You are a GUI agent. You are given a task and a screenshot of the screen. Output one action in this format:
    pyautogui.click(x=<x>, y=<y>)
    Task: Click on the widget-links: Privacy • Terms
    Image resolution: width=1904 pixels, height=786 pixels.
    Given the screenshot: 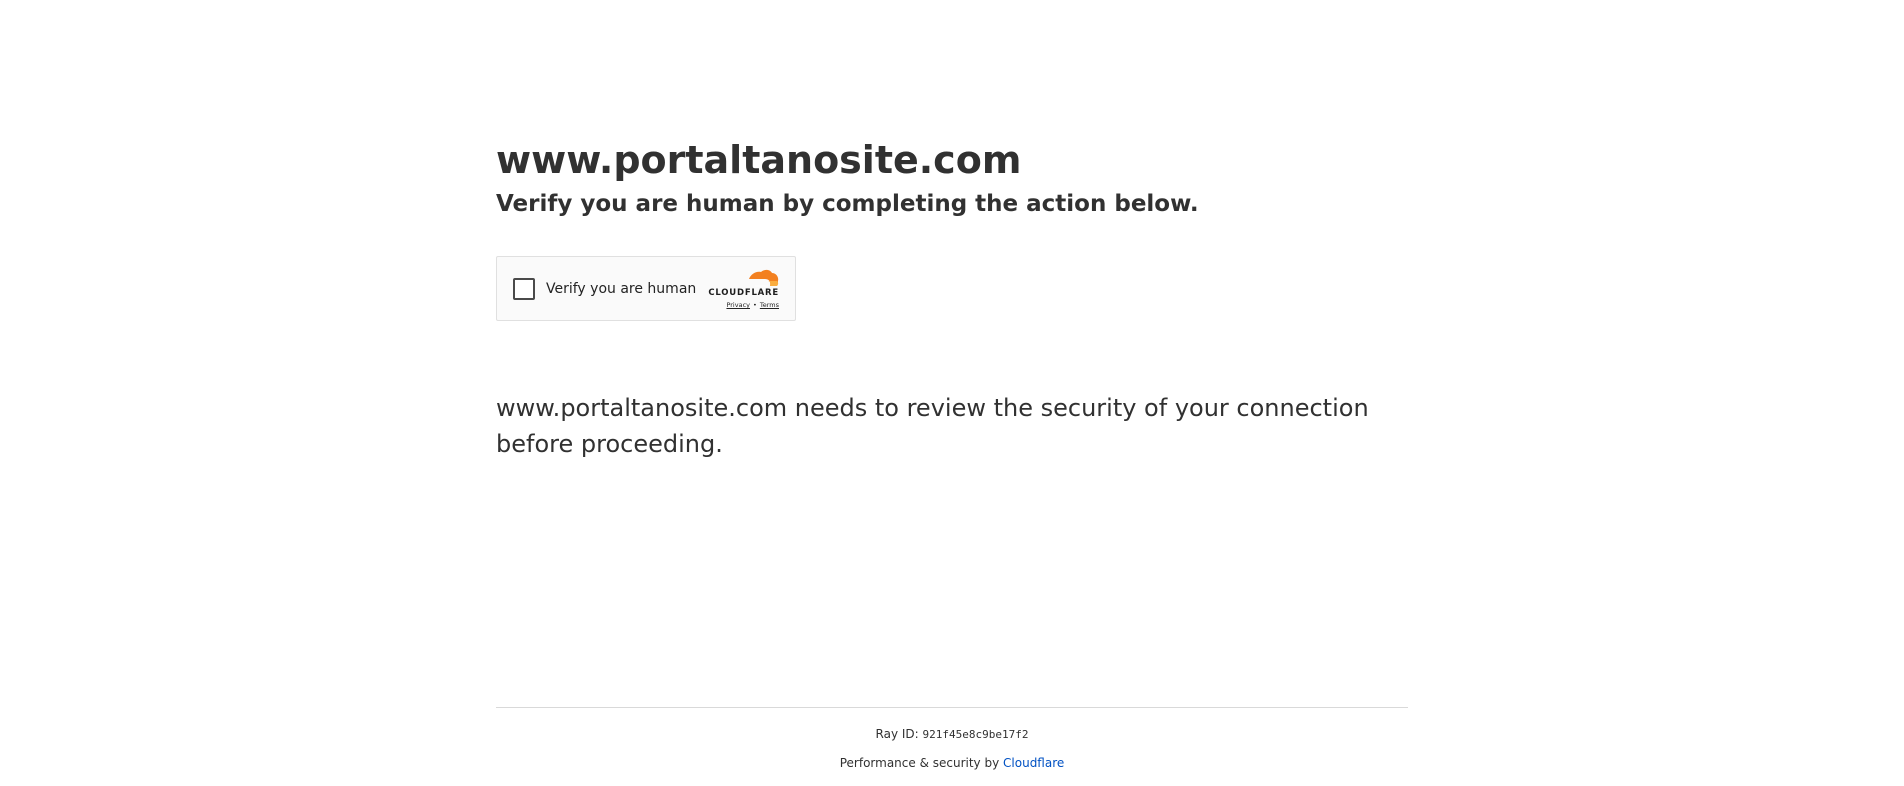 What is the action you would take?
    pyautogui.click(x=741, y=305)
    